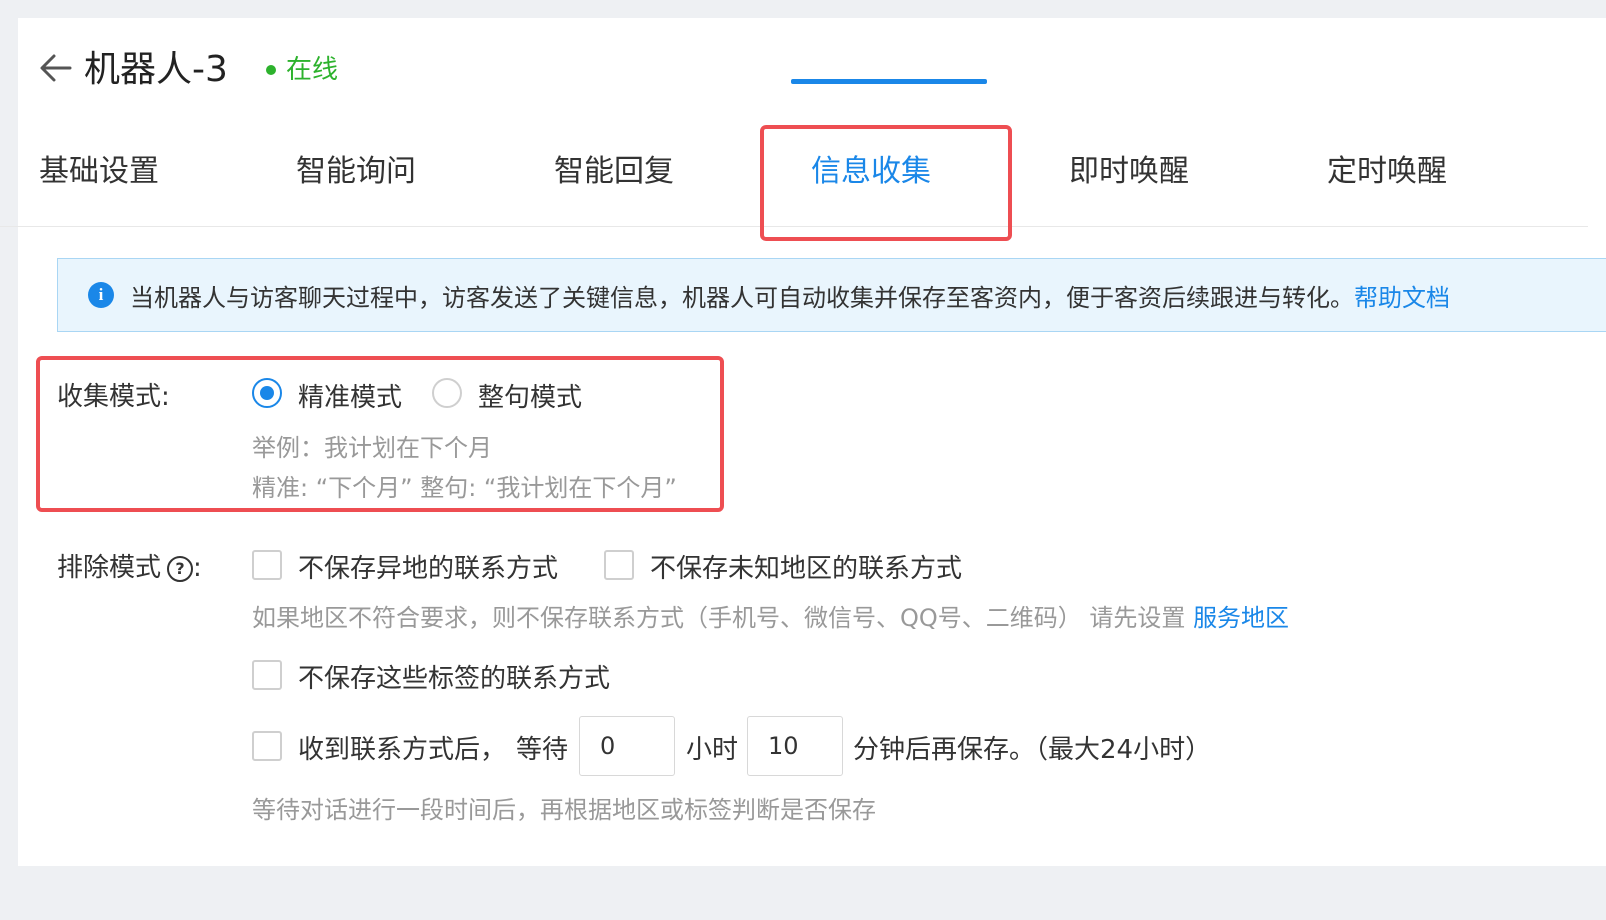 The image size is (1606, 920). I want to click on delay-hint: 等待对话进行一段时间后，再根据地区或标签判断是否保存, so click(564, 810).